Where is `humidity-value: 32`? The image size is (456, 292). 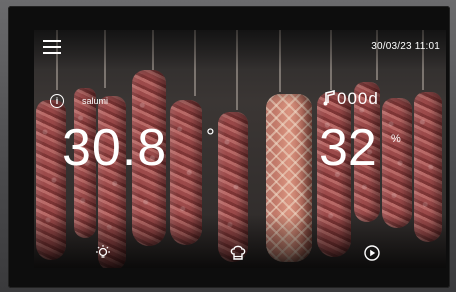
humidity-value: 32 is located at coordinates (348, 148).